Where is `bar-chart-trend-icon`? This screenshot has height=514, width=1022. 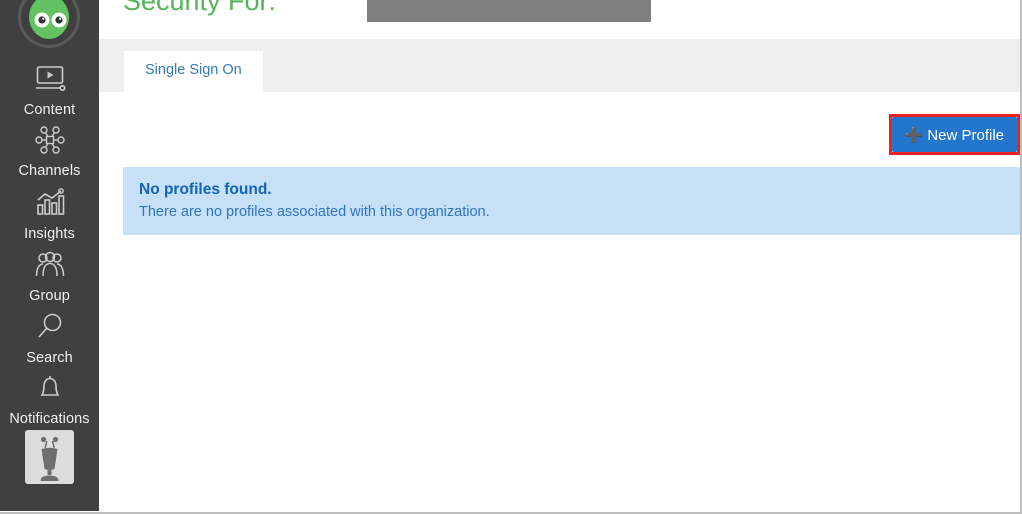
bar-chart-trend-icon is located at coordinates (49, 205).